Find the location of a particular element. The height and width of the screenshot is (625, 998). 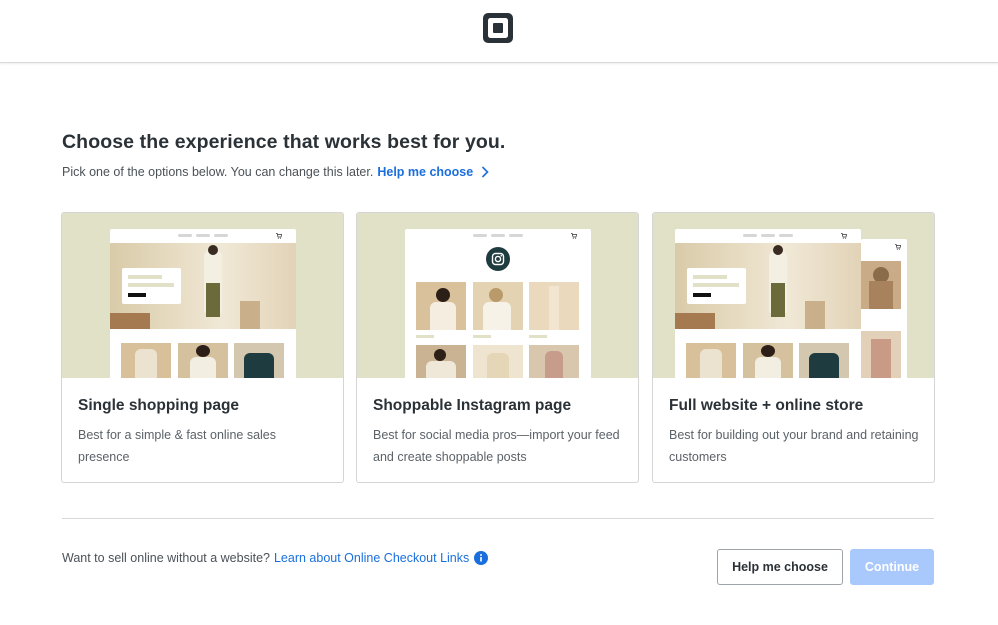

card-title: Single shopping page is located at coordinates (159, 405).